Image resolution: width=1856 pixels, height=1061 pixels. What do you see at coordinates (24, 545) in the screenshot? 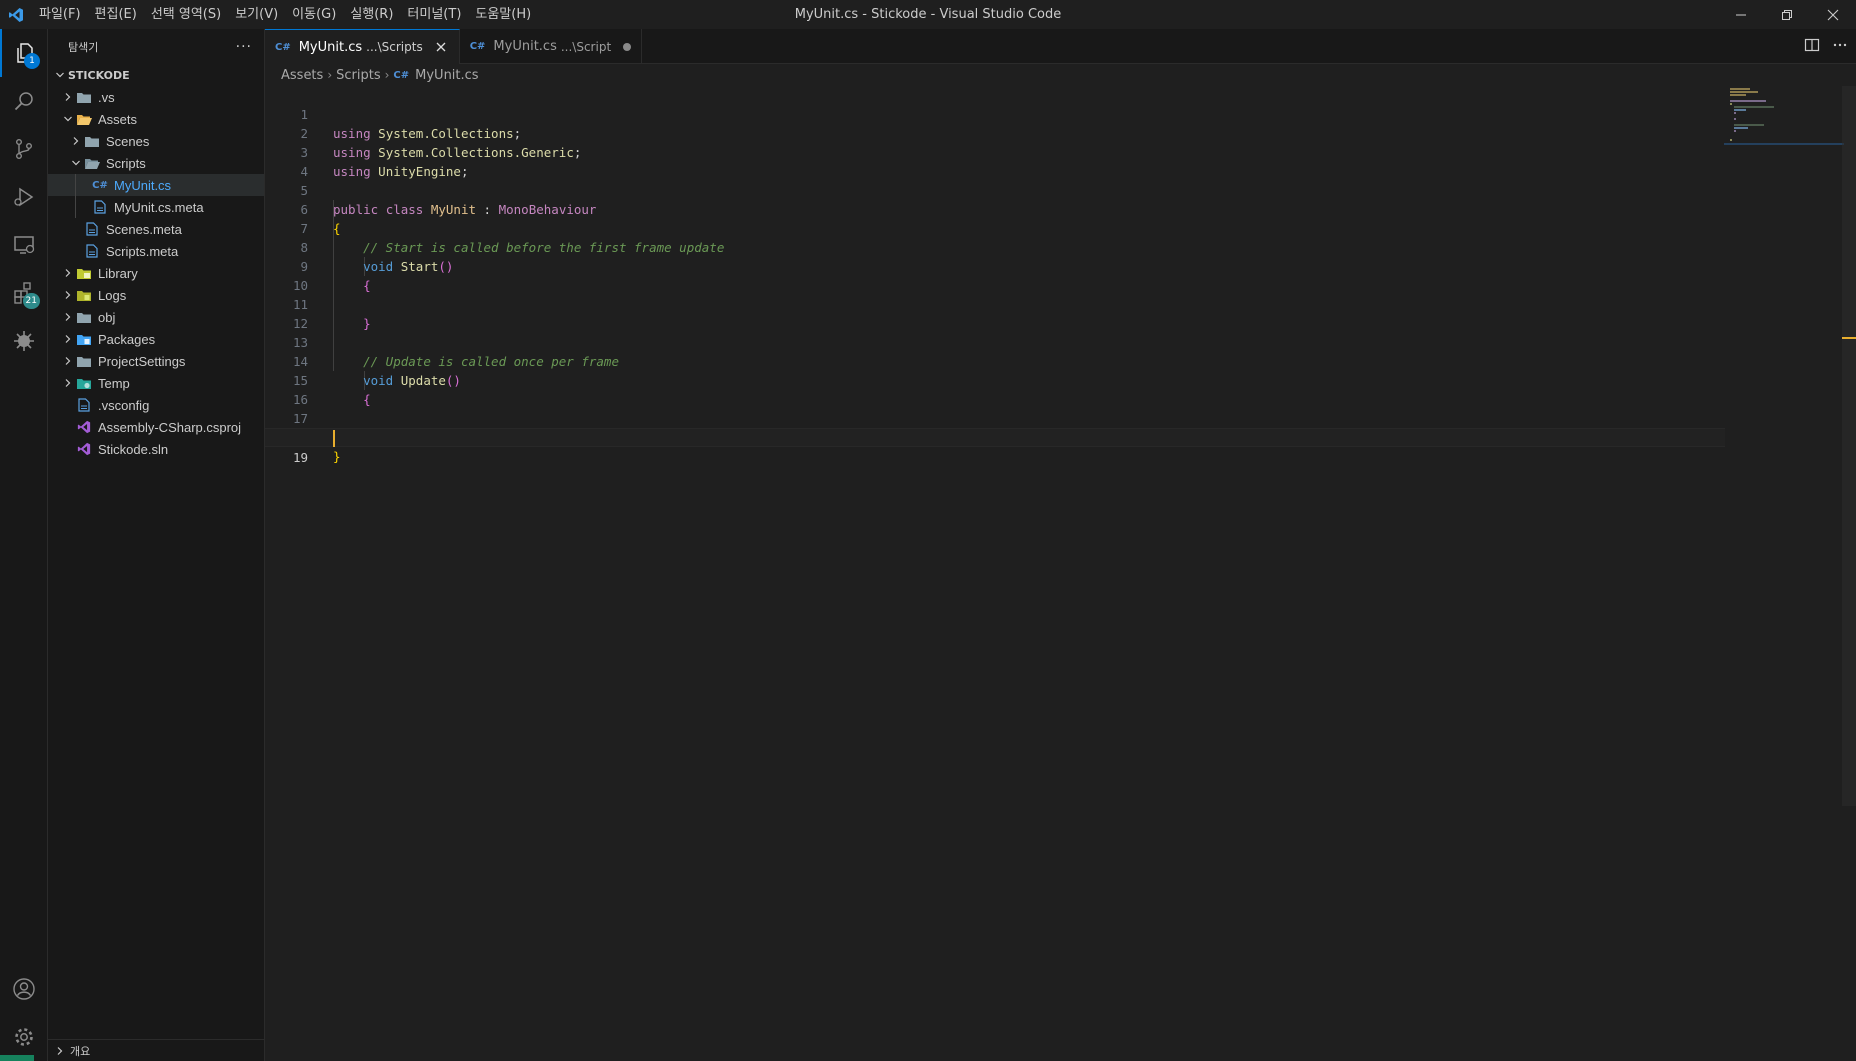
I see `activity-bar: 1 21` at bounding box center [24, 545].